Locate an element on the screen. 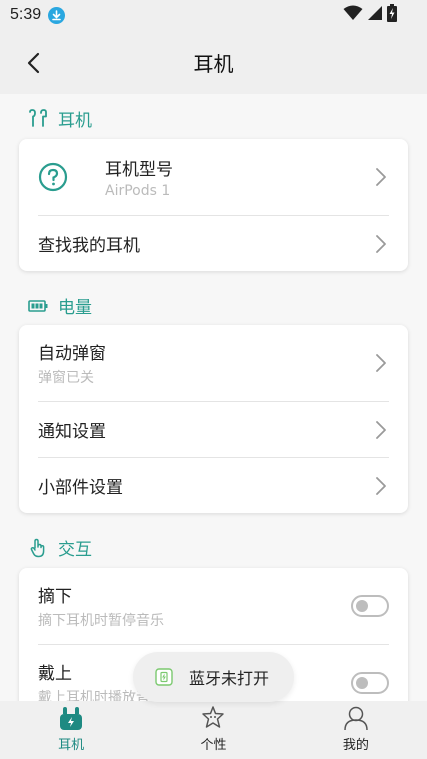 The width and height of the screenshot is (427, 759). nav-tab-personalize: 个性 is located at coordinates (213, 730).